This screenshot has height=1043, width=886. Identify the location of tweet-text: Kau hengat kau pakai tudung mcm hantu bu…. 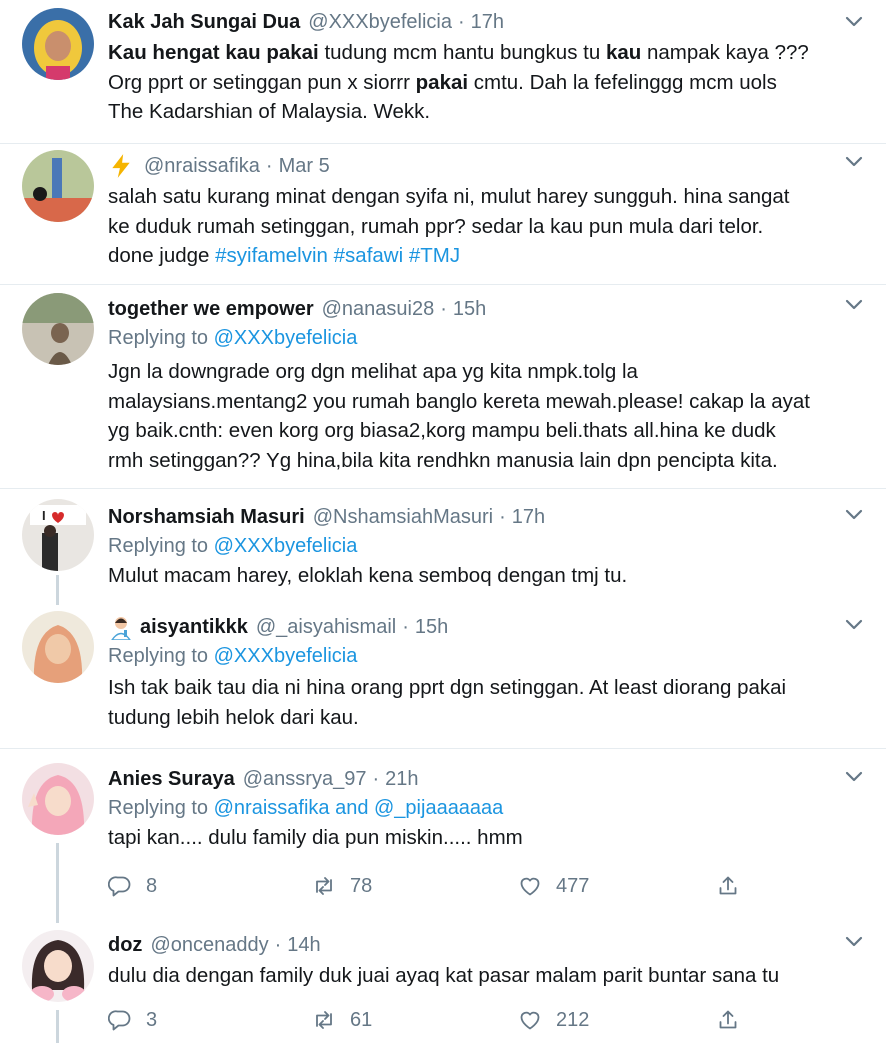
(485, 82).